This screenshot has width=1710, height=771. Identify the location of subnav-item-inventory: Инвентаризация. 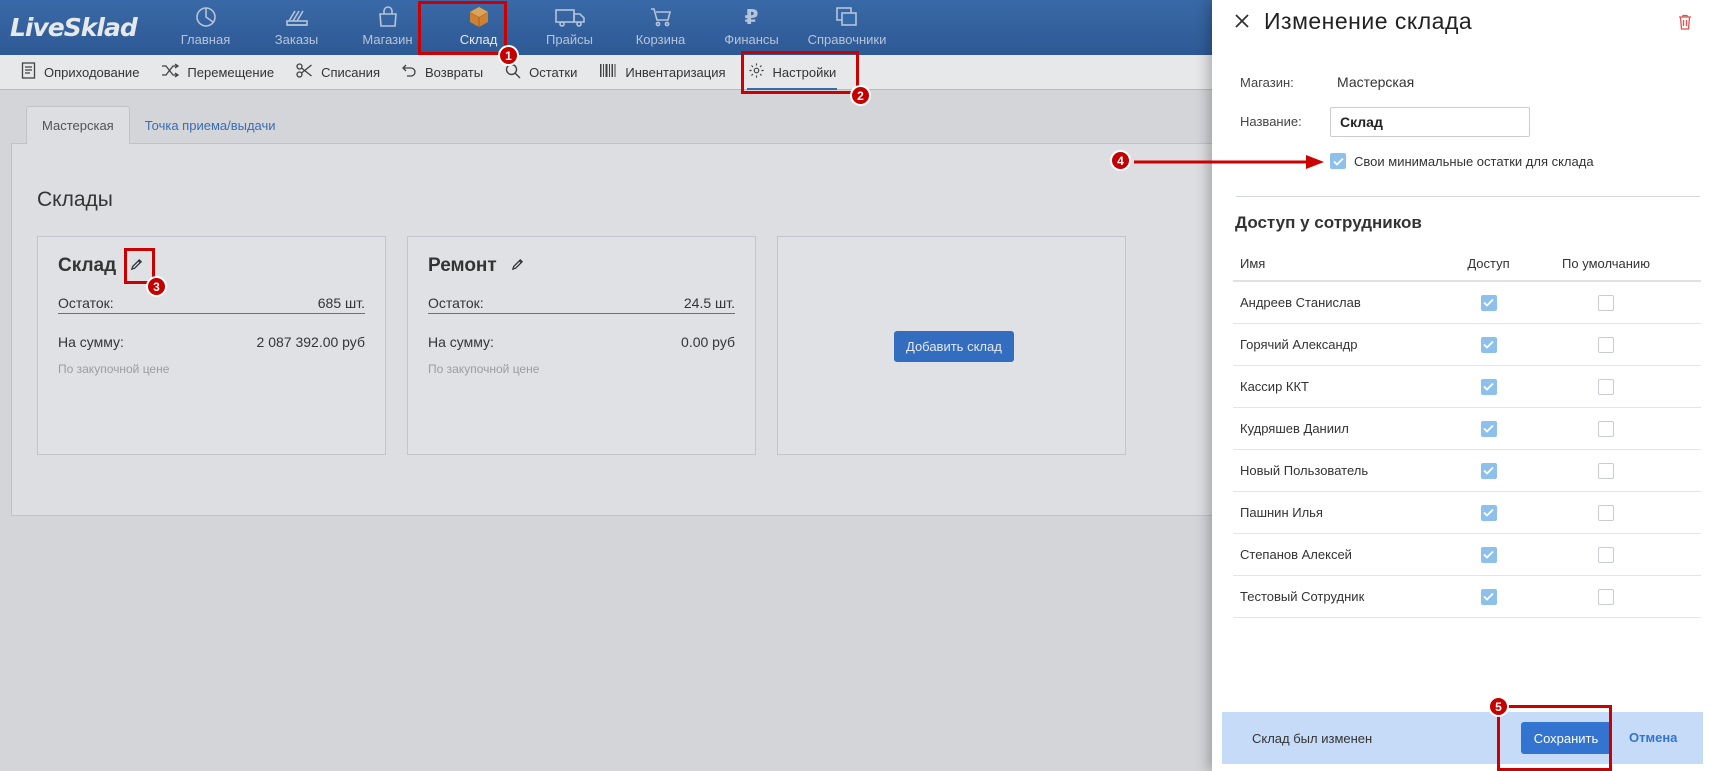
(662, 72).